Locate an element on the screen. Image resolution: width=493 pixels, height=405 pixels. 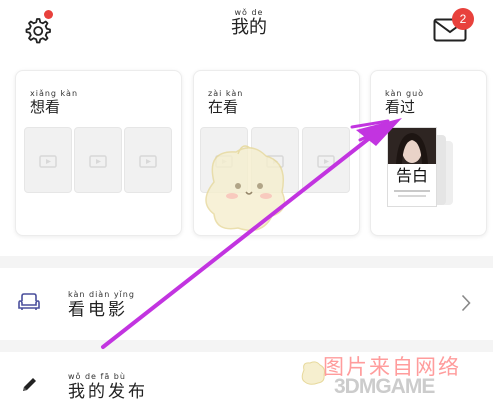
card-title: zài kàn 在看 is located at coordinates (225, 102).